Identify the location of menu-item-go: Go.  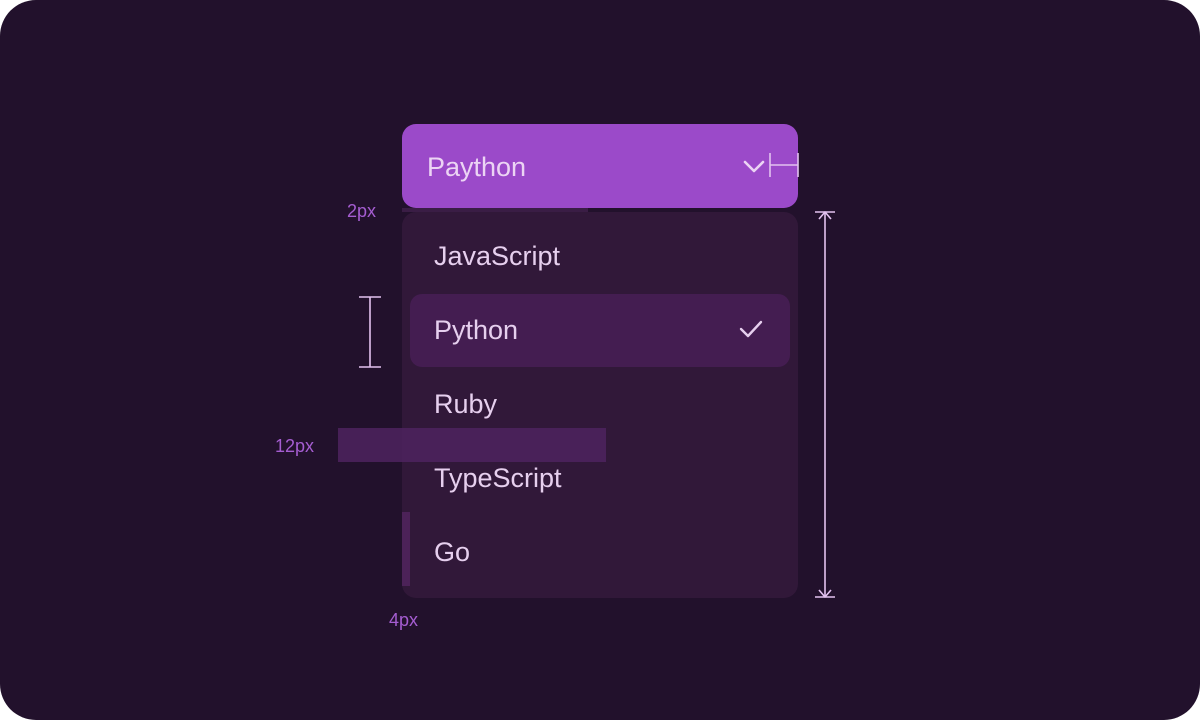
(600, 552).